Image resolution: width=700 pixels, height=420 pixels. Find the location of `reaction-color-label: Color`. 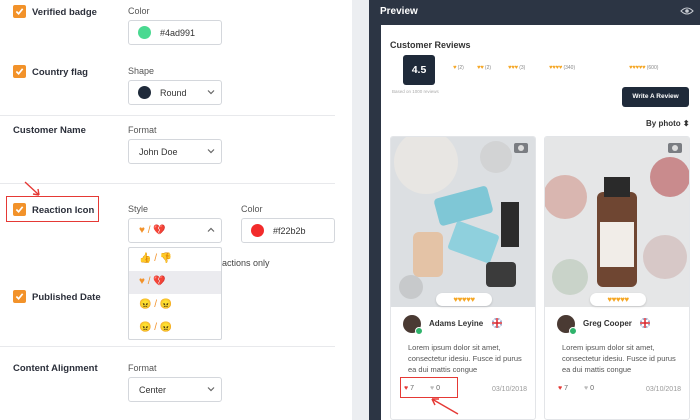

reaction-color-label: Color is located at coordinates (252, 209).